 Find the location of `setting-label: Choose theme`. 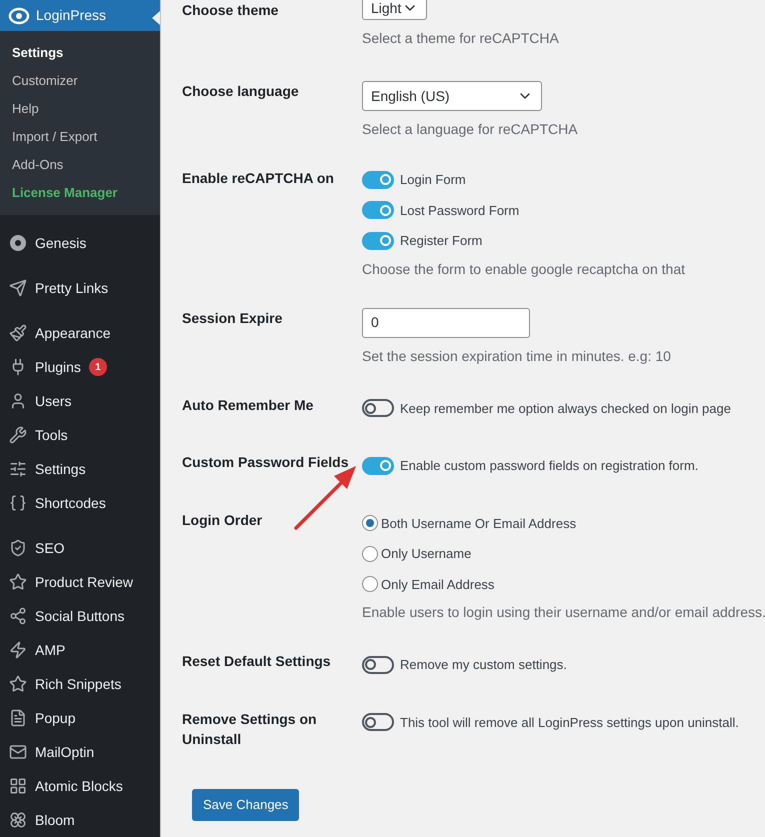

setting-label: Choose theme is located at coordinates (231, 10).